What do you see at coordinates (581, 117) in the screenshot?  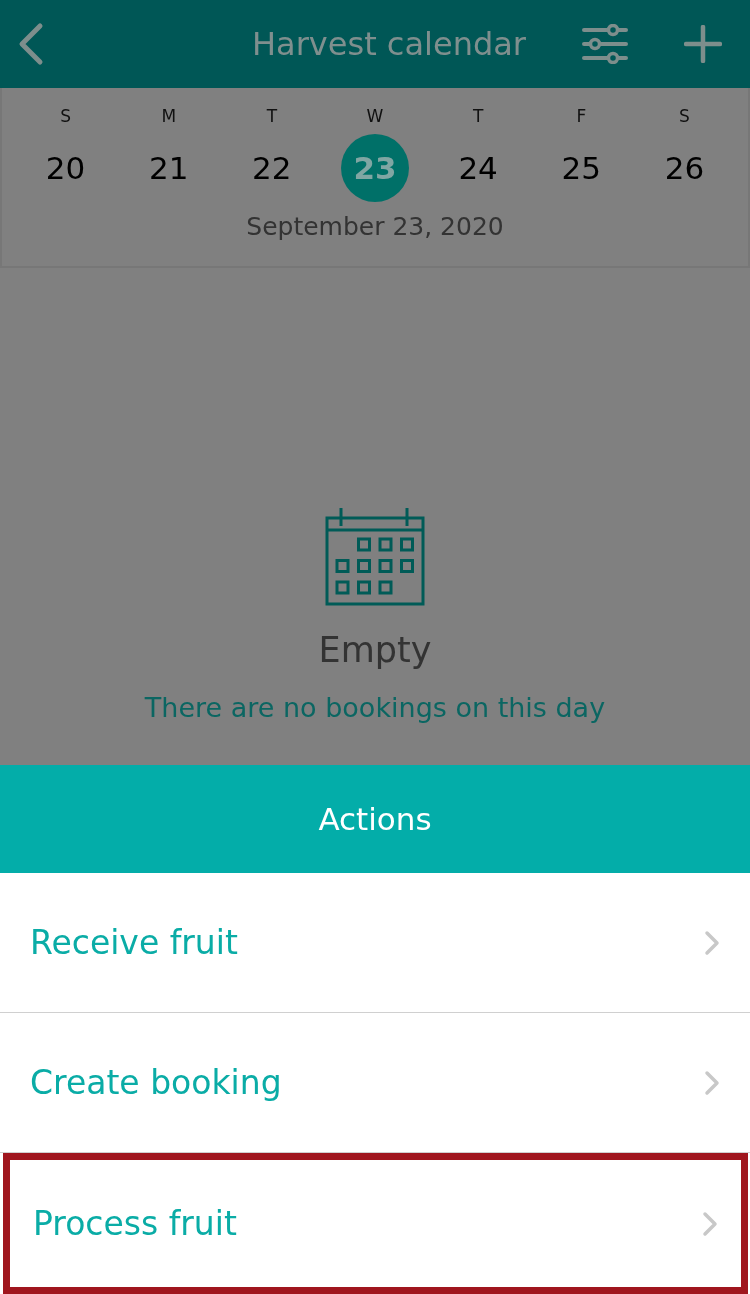 I see `weekday-label: F` at bounding box center [581, 117].